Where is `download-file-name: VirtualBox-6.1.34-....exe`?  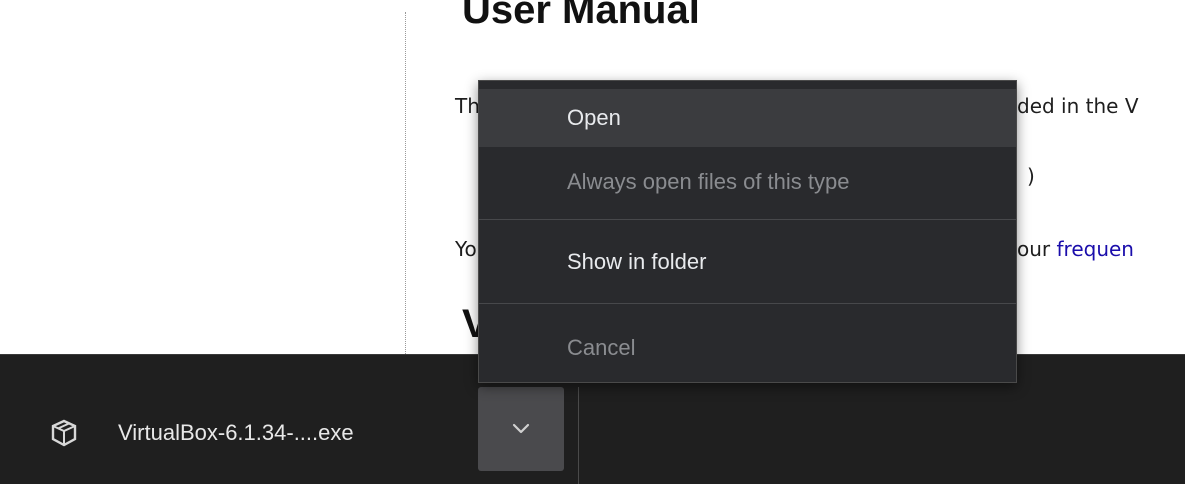 download-file-name: VirtualBox-6.1.34-....exe is located at coordinates (236, 432).